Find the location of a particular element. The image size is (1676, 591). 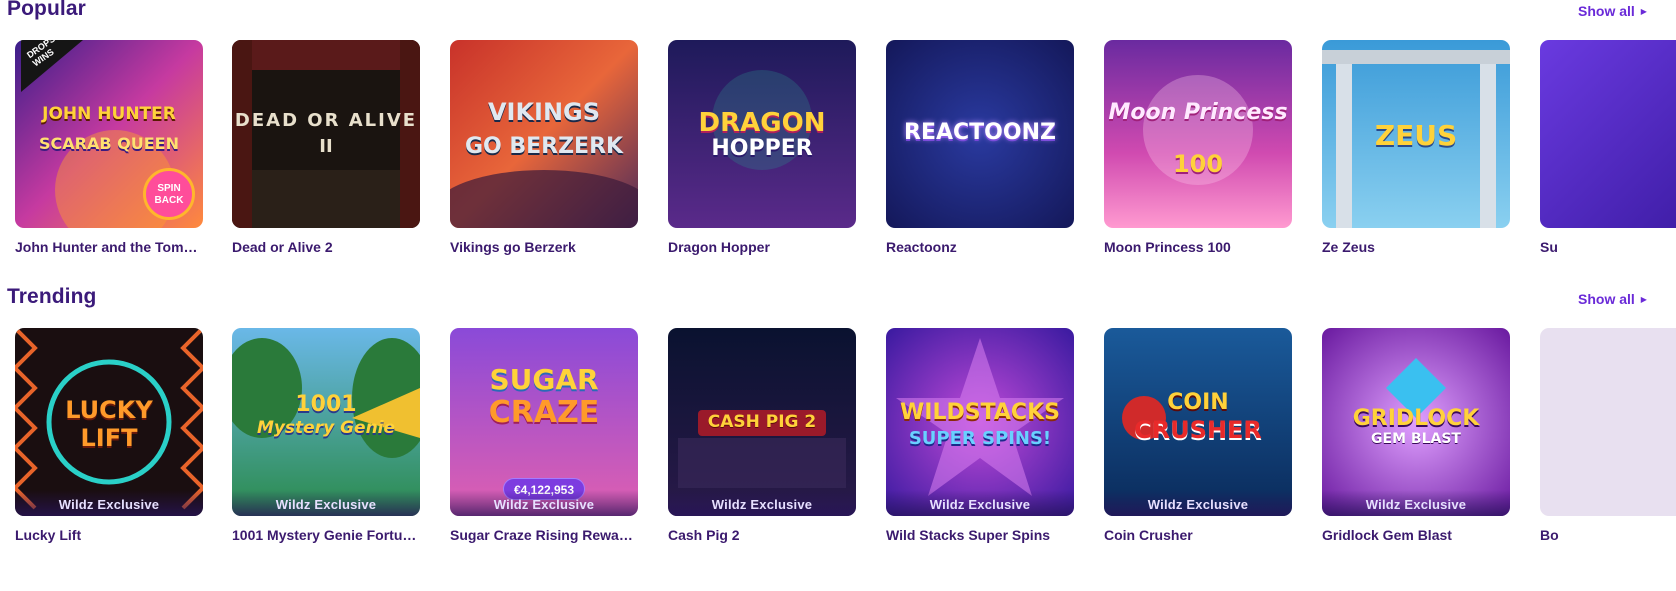

game-title: Gridlock Gem Blast is located at coordinates (1416, 535).